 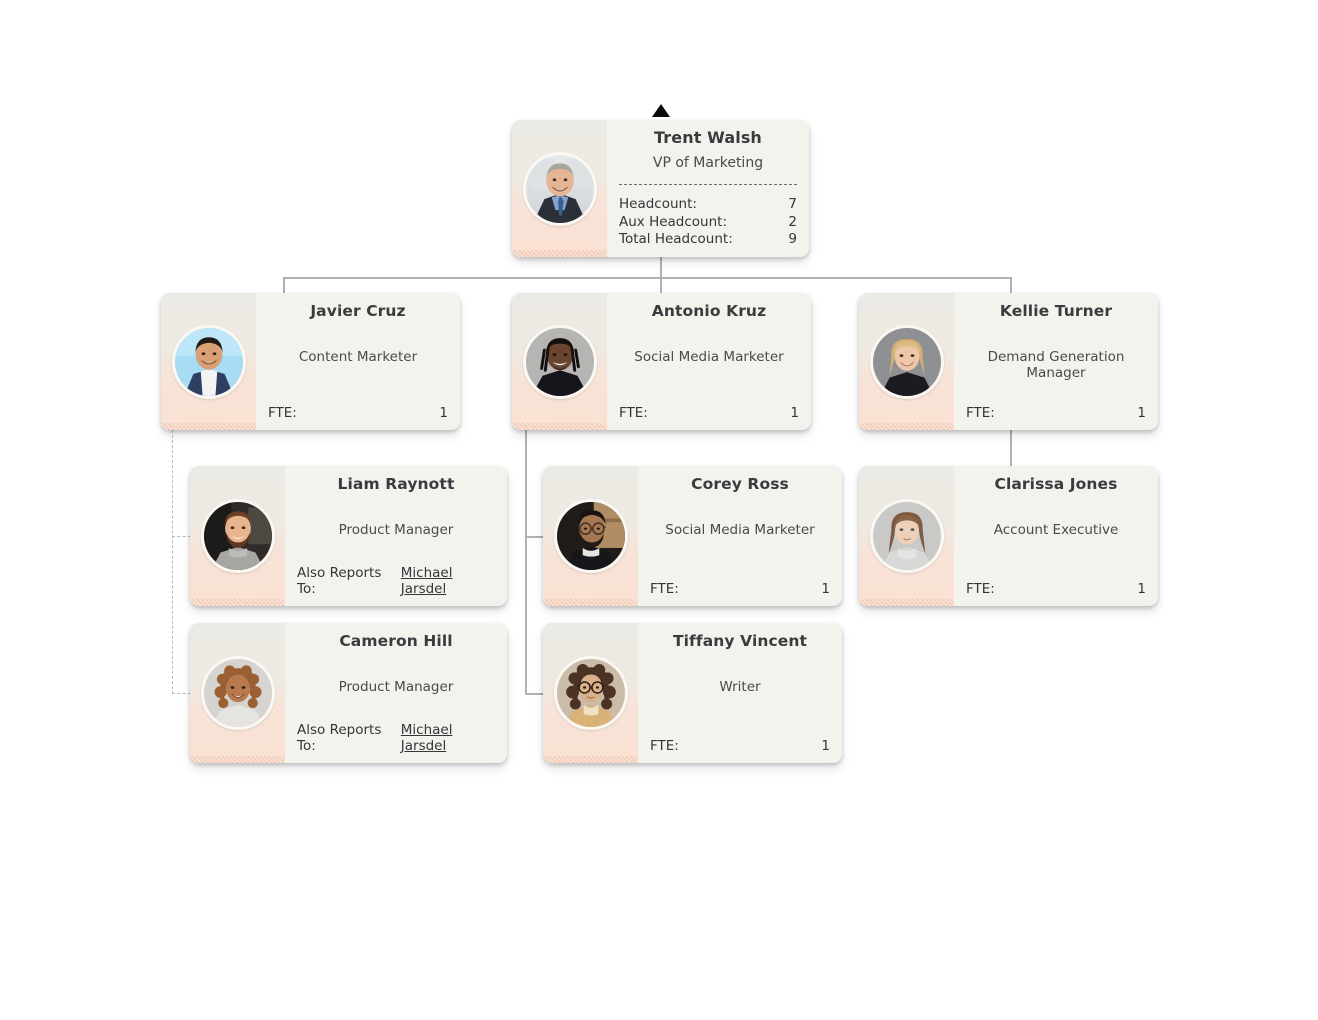 I want to click on node-body: Corey Ross Social Media Marketer FTE: 1, so click(x=740, y=536).